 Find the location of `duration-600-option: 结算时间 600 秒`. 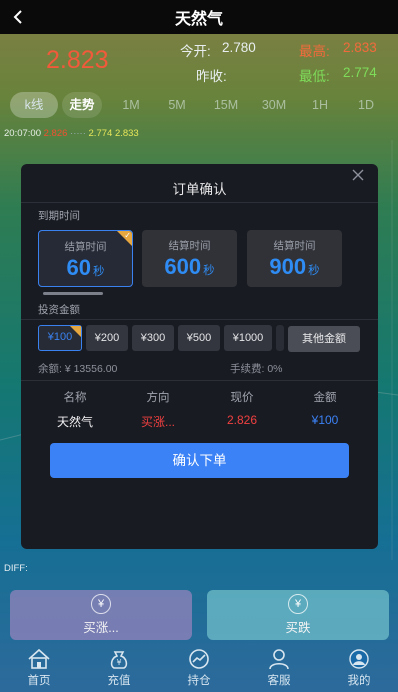

duration-600-option: 结算时间 600 秒 is located at coordinates (189, 258).